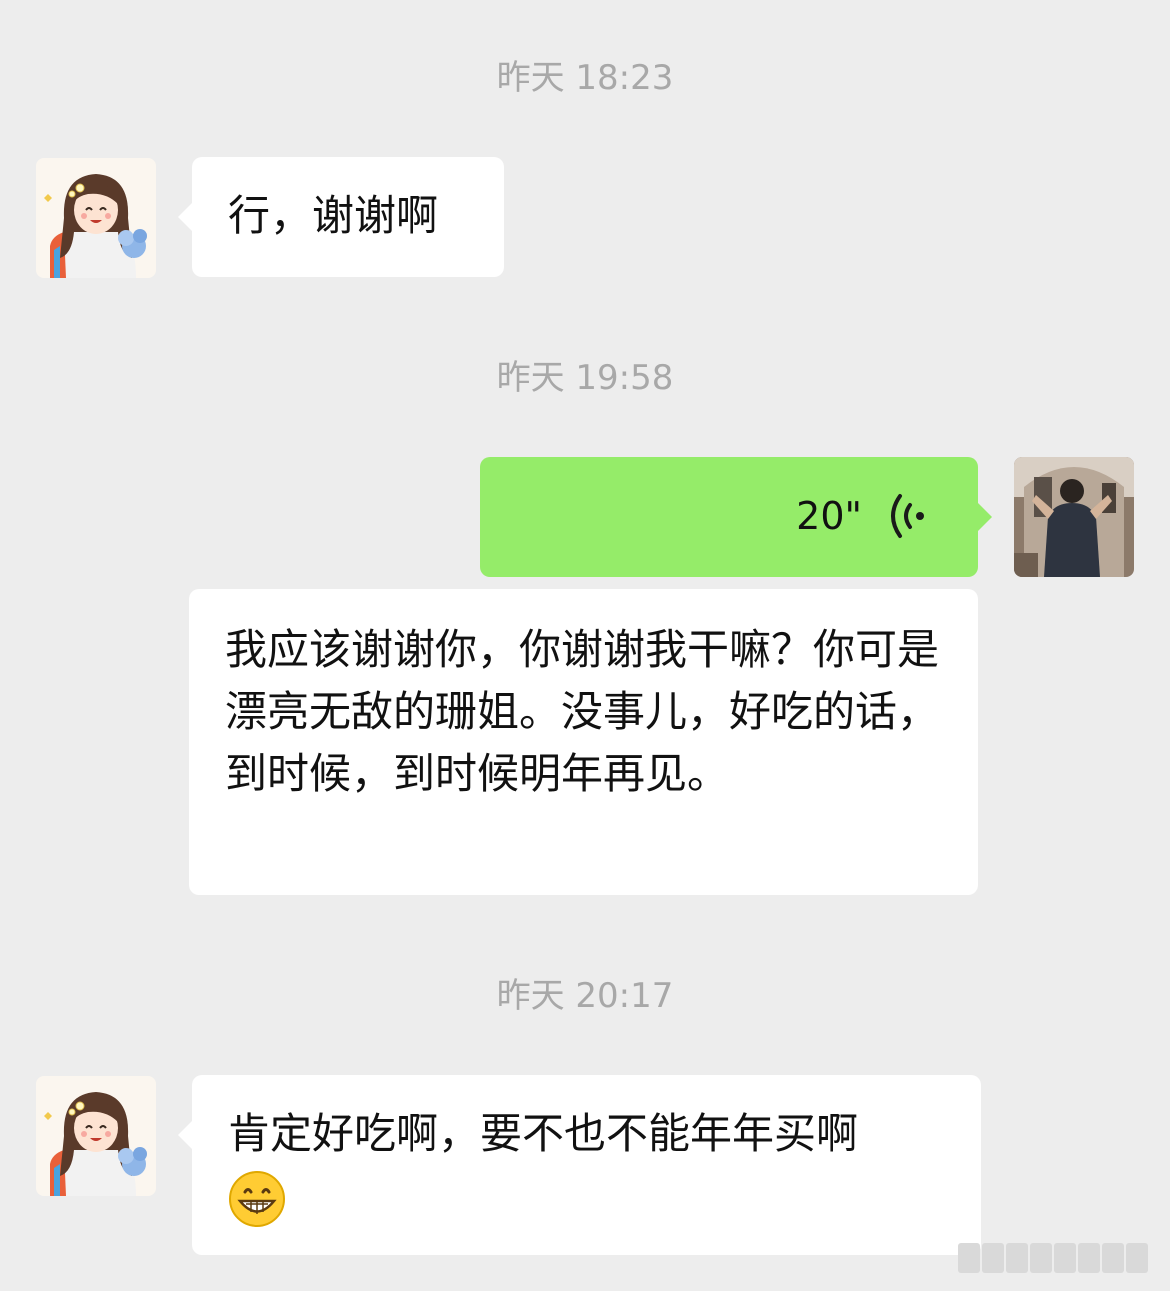  I want to click on message-bubble: 行，谢谢啊, so click(341, 217).